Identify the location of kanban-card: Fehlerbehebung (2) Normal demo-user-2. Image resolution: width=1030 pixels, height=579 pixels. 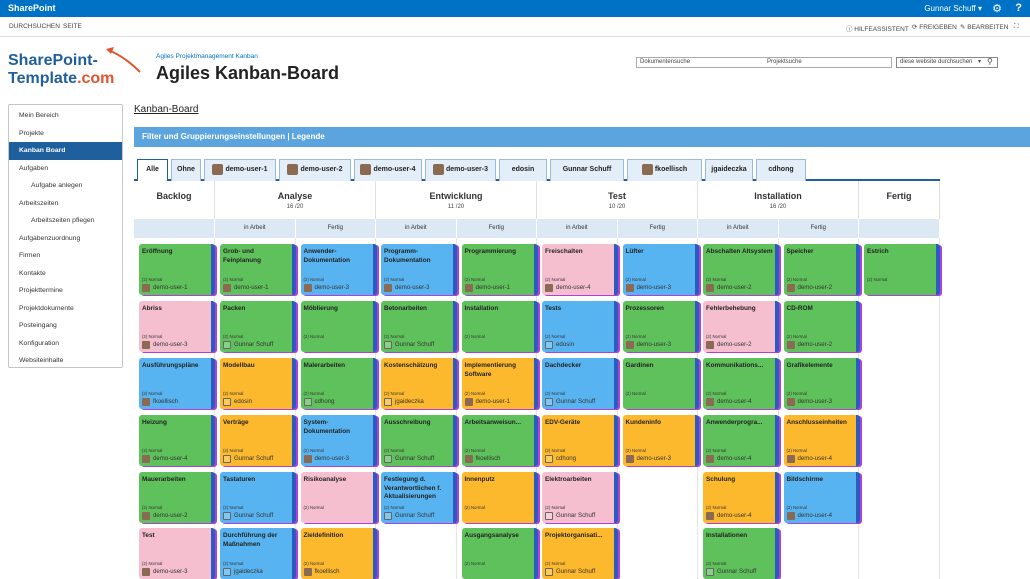
(741, 326).